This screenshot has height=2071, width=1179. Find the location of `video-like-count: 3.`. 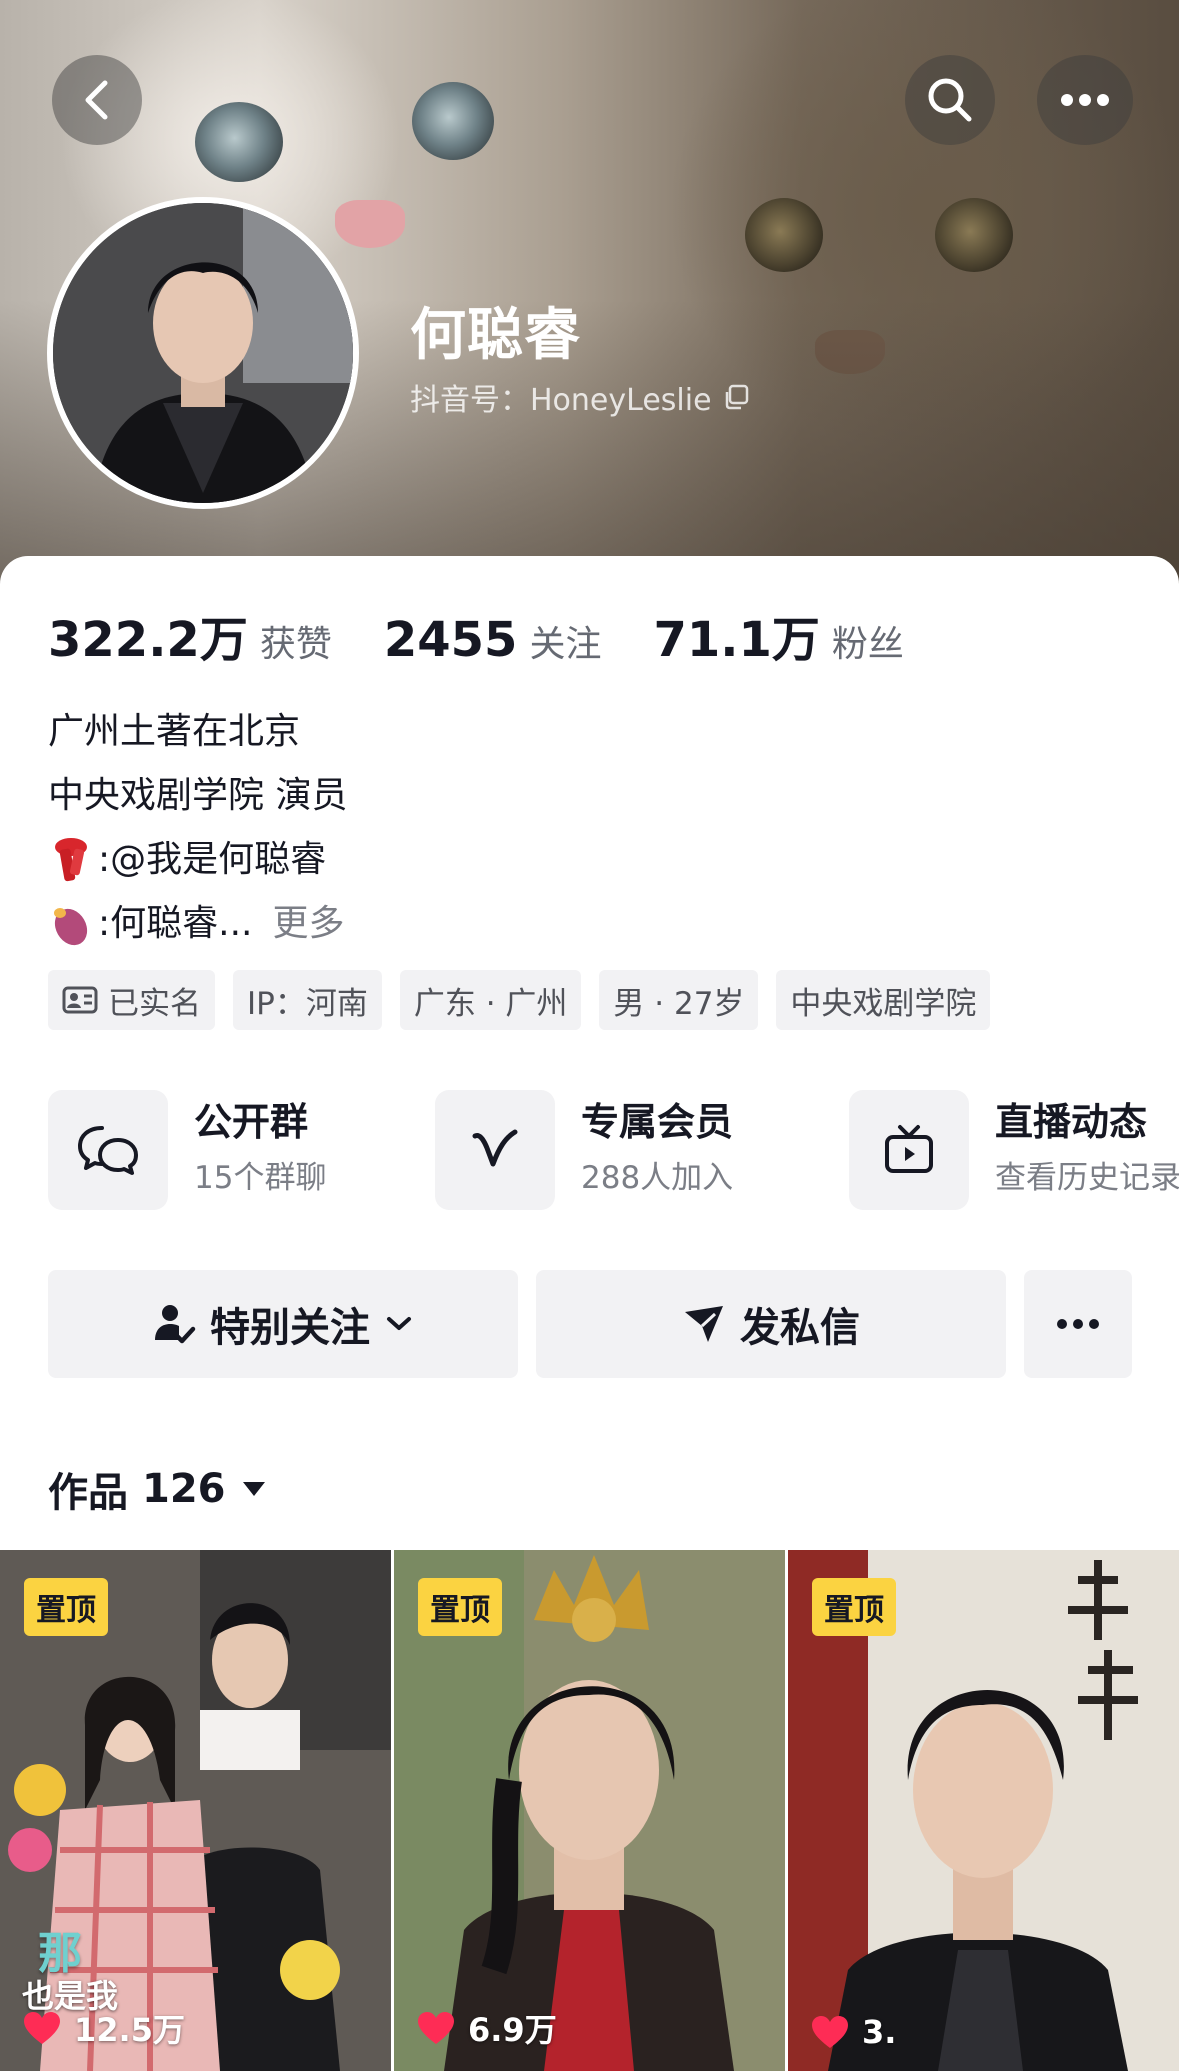

video-like-count: 3. is located at coordinates (879, 2032).